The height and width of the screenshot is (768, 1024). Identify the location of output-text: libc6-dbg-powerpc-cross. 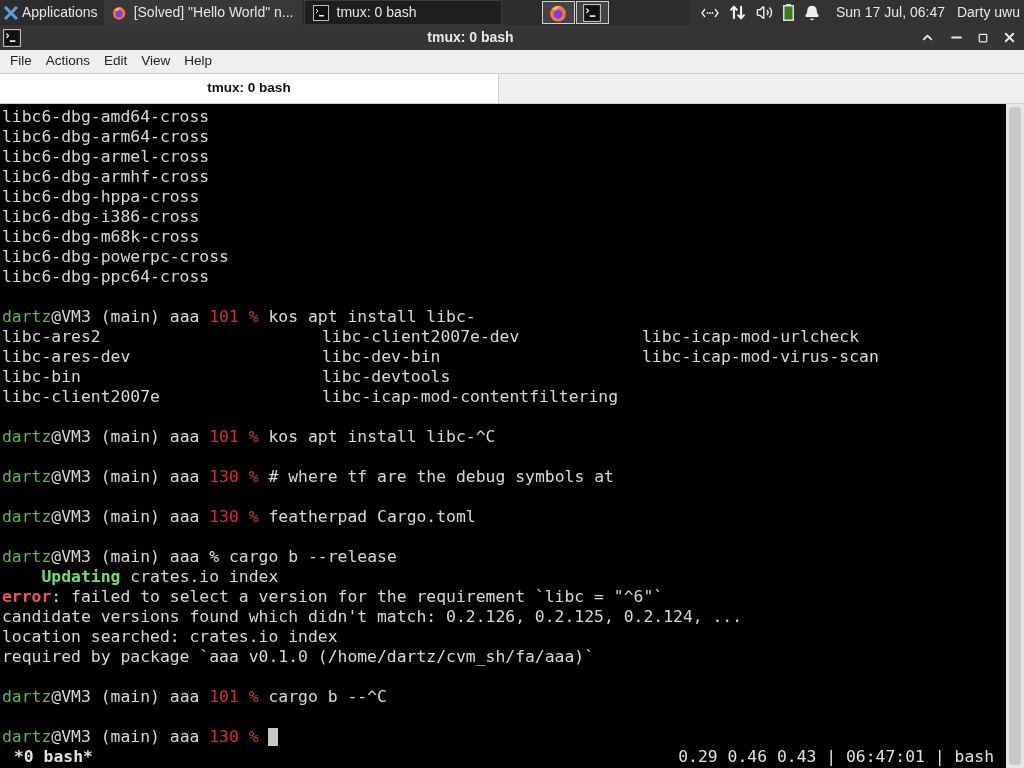
(115, 256).